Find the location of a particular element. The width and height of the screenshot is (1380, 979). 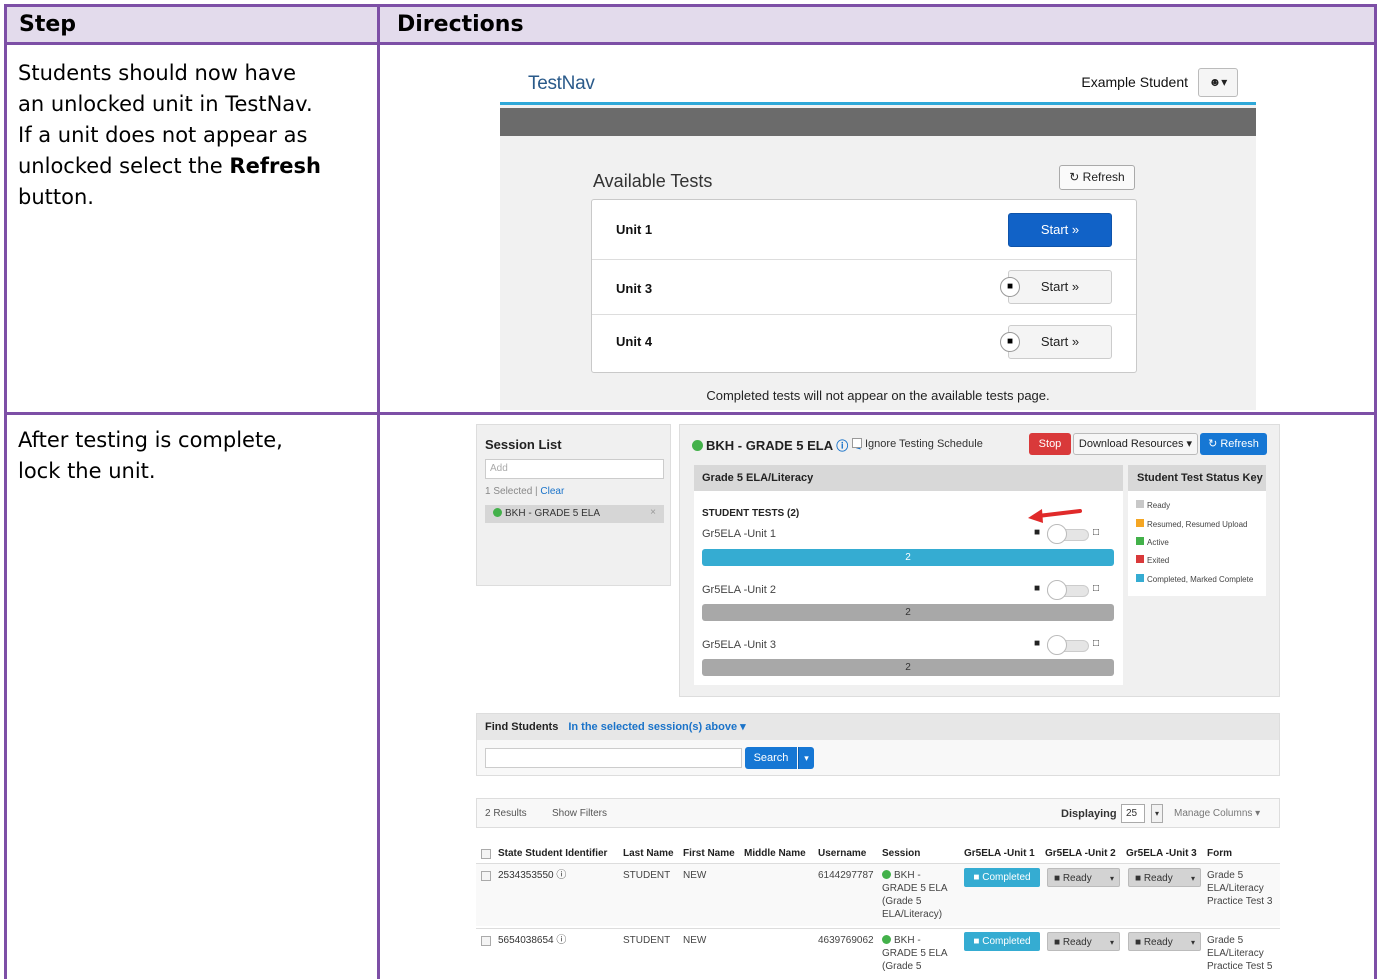

status-key-item: Resumed, Resumed Upload is located at coordinates (1192, 524).